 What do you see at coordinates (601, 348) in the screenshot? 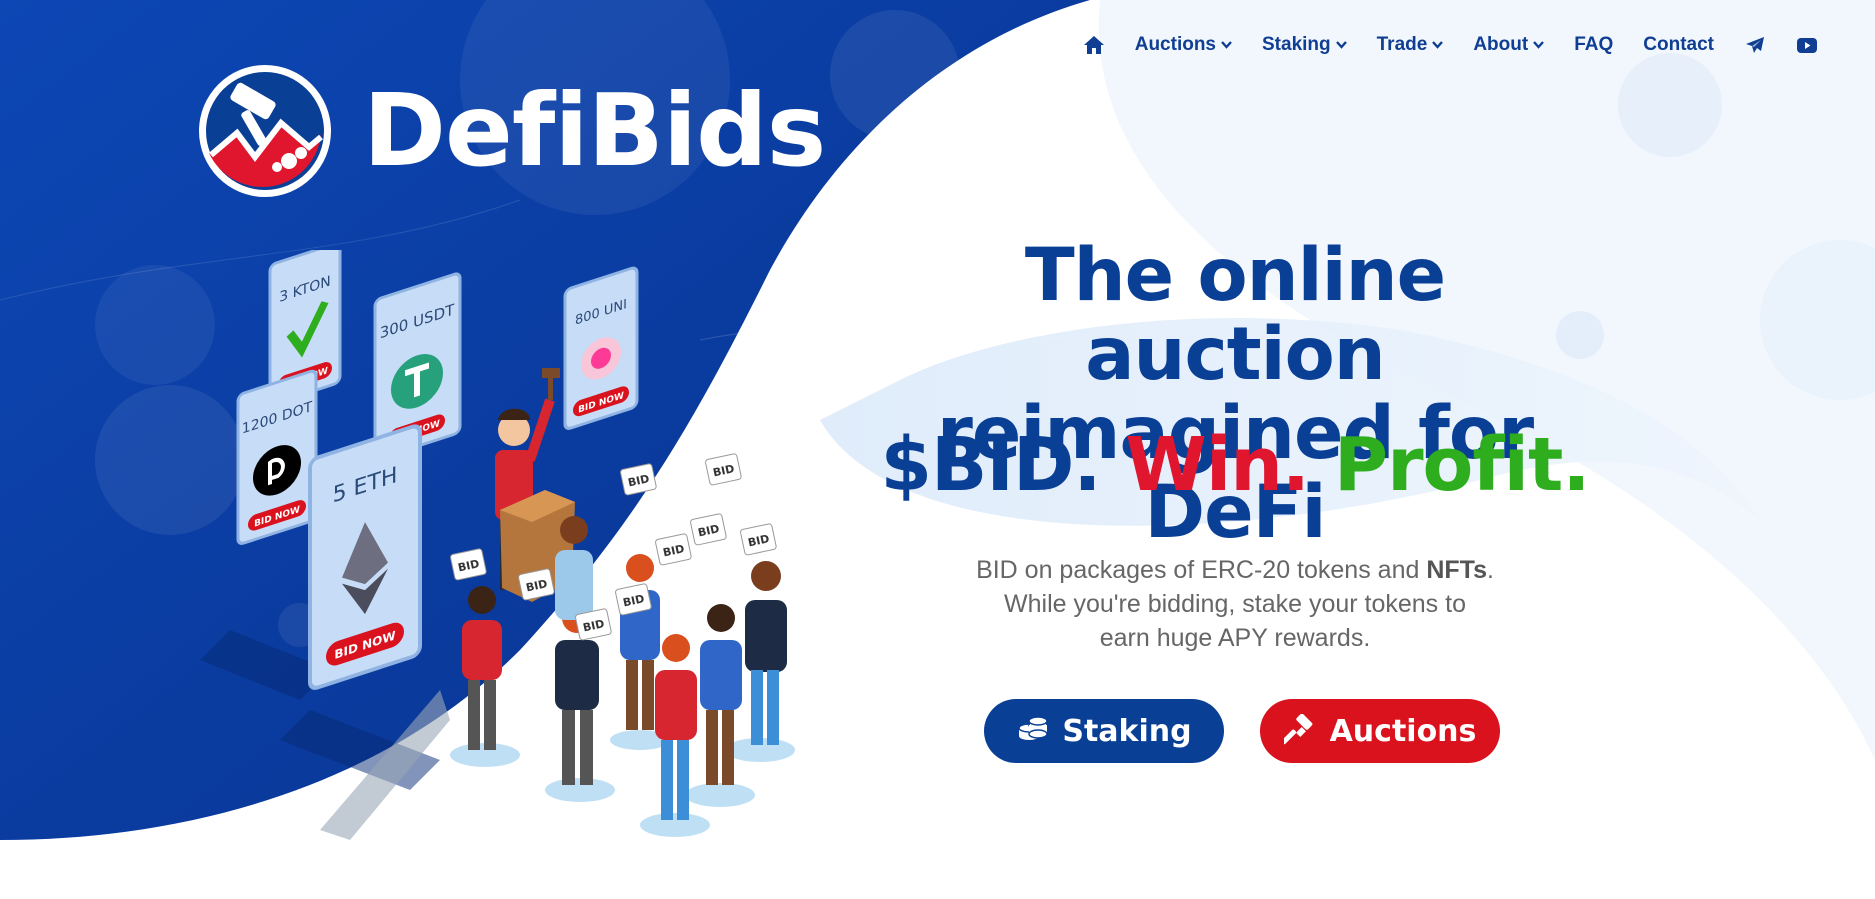
I see `token-card-uni: 800 UNI BID NOW` at bounding box center [601, 348].